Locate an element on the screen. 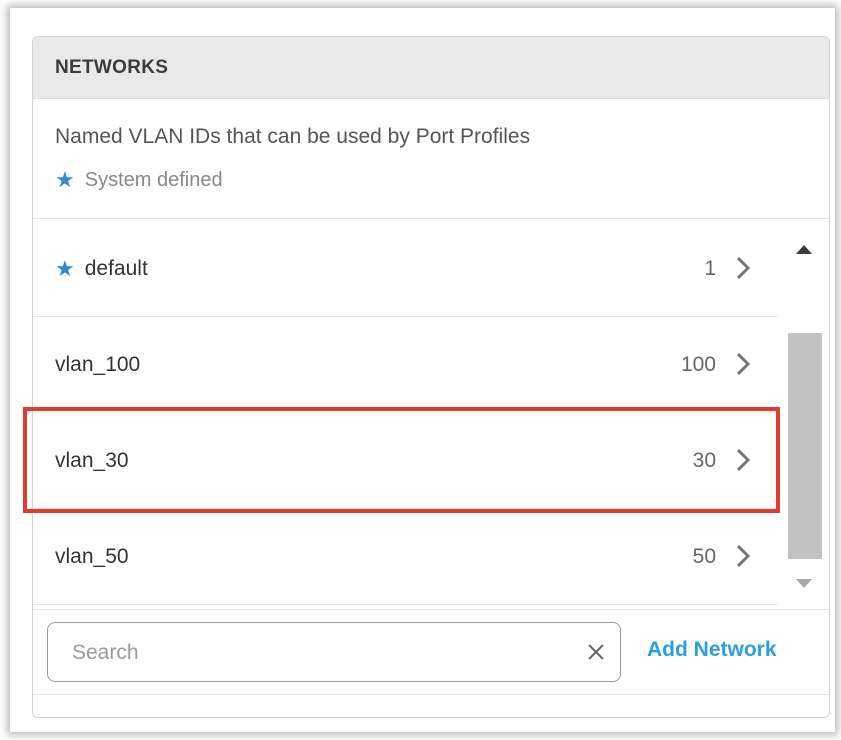 This screenshot has width=841, height=740. network-row-vlan_50: vlan_50 50 is located at coordinates (405, 557).